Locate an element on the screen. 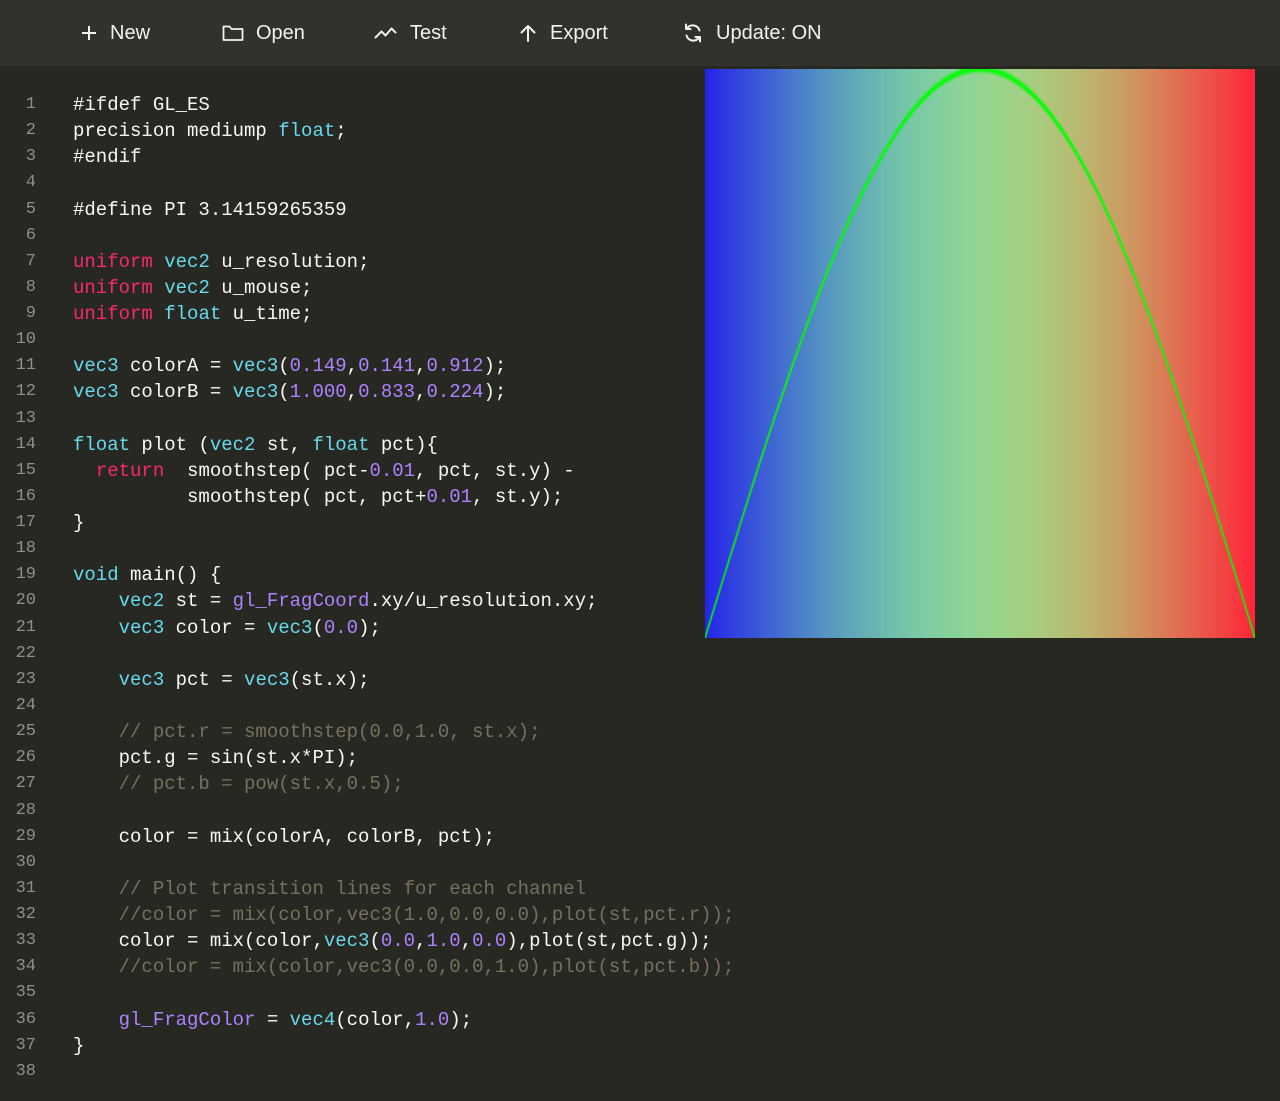 The height and width of the screenshot is (1101, 1280). line-number: 8 is located at coordinates (30, 287).